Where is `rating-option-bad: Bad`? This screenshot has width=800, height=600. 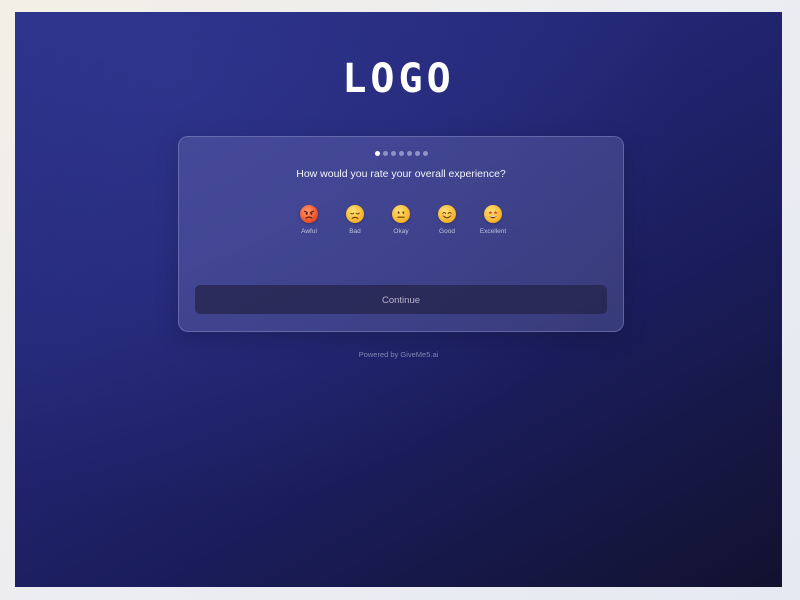 rating-option-bad: Bad is located at coordinates (355, 220).